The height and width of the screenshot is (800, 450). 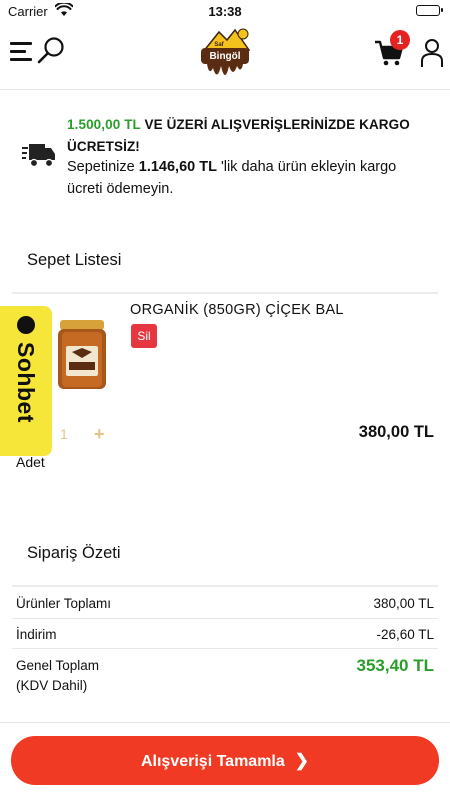 What do you see at coordinates (39, 157) in the screenshot?
I see `truck-icon` at bounding box center [39, 157].